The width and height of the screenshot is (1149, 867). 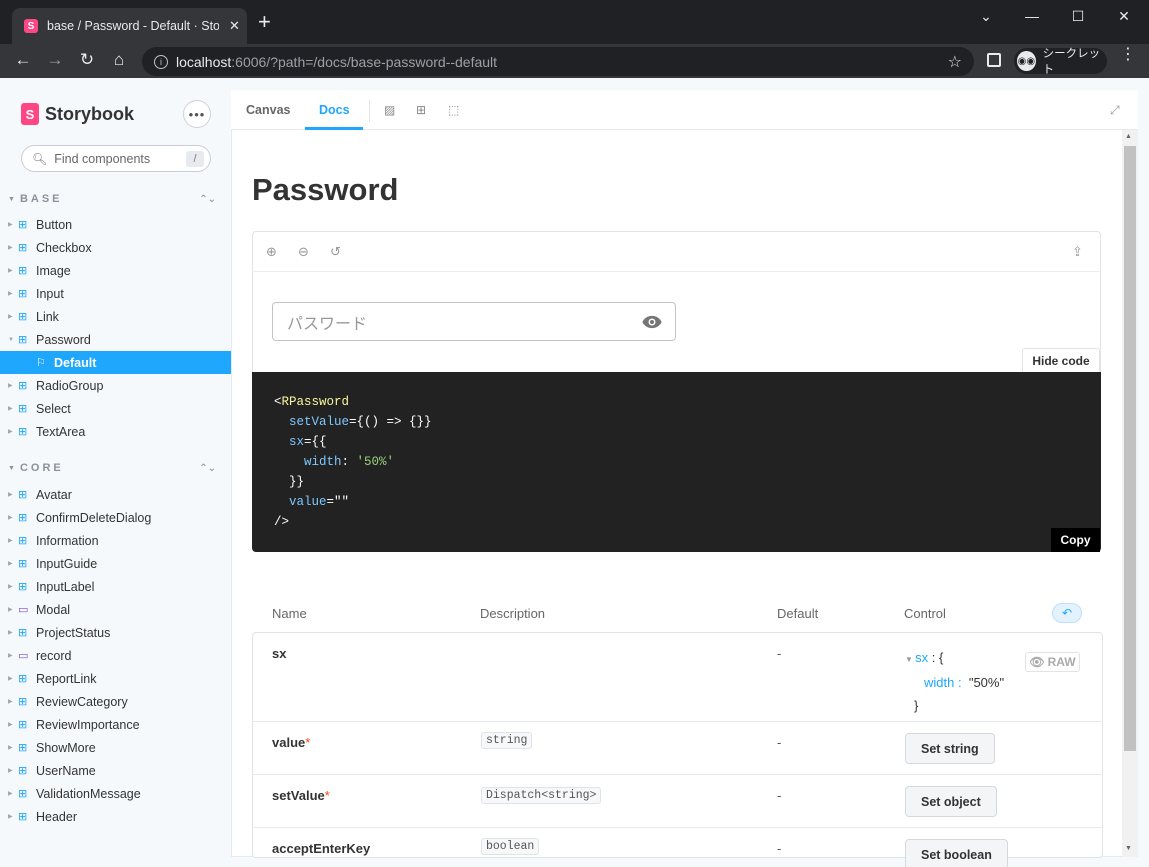 I want to click on sidebar-item-reportlink: ▶ ⊞ ReportLink, so click(x=119, y=678).